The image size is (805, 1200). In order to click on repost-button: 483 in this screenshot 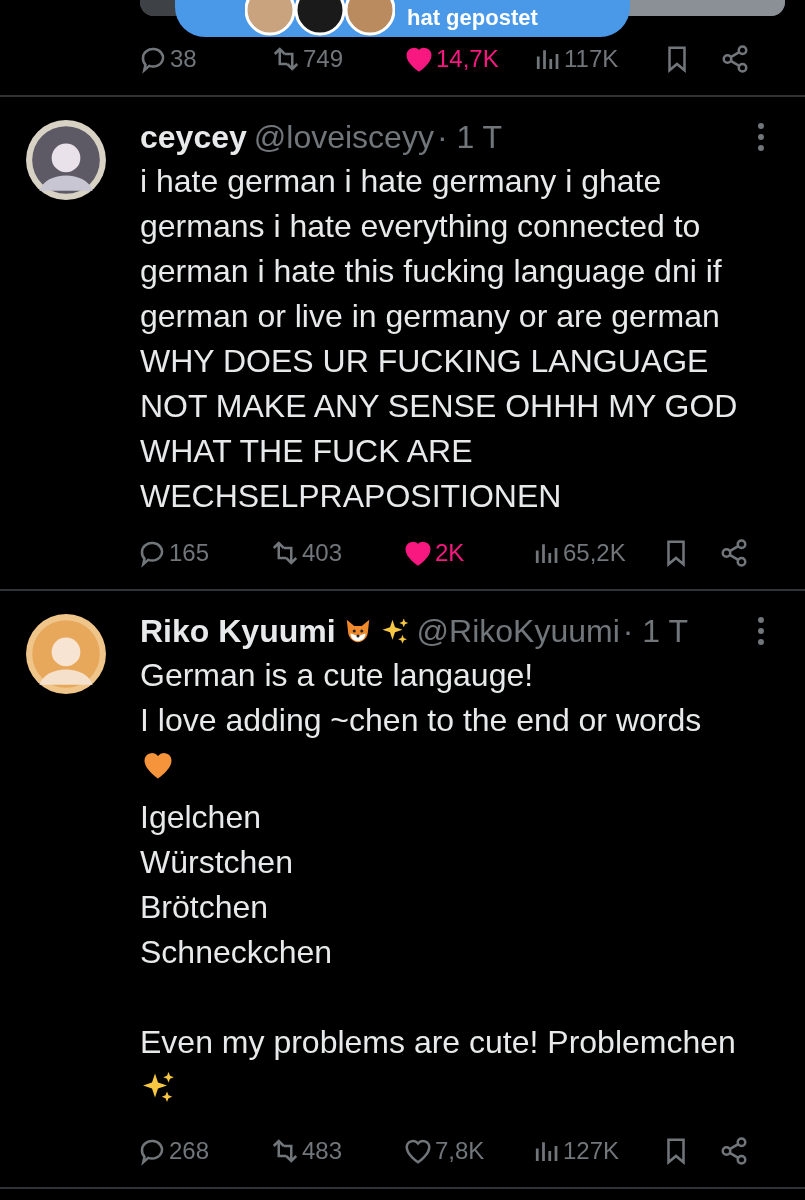, I will do `click(336, 1151)`.